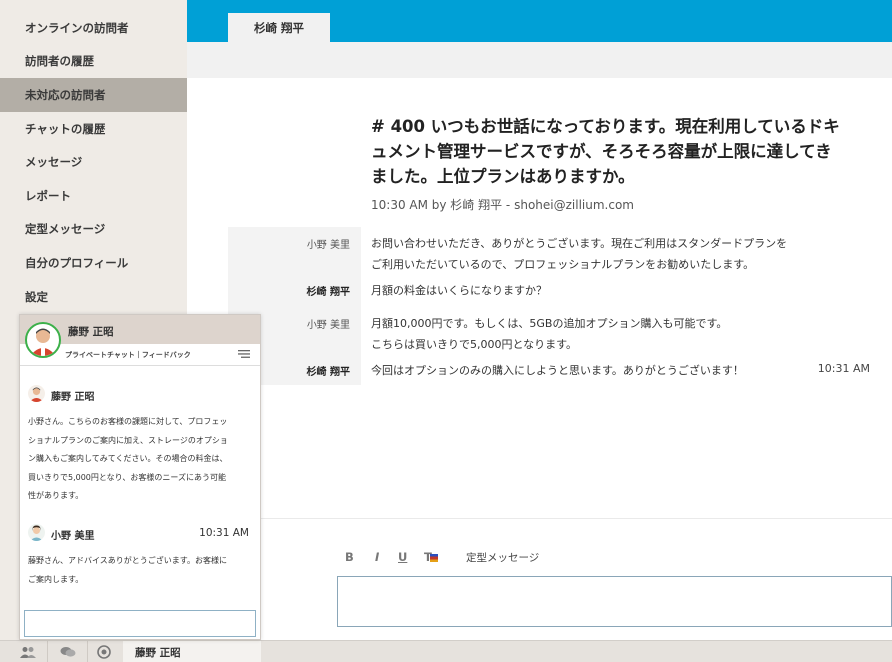  I want to click on chat-header-name: 藤野 正昭, so click(91, 332).